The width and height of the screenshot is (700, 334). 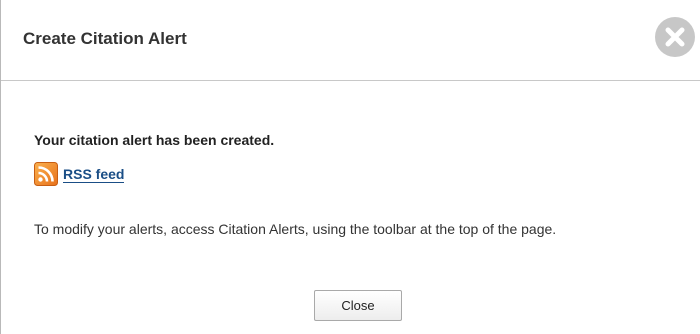 I want to click on rss-feed-label: RSS feed, so click(x=94, y=174).